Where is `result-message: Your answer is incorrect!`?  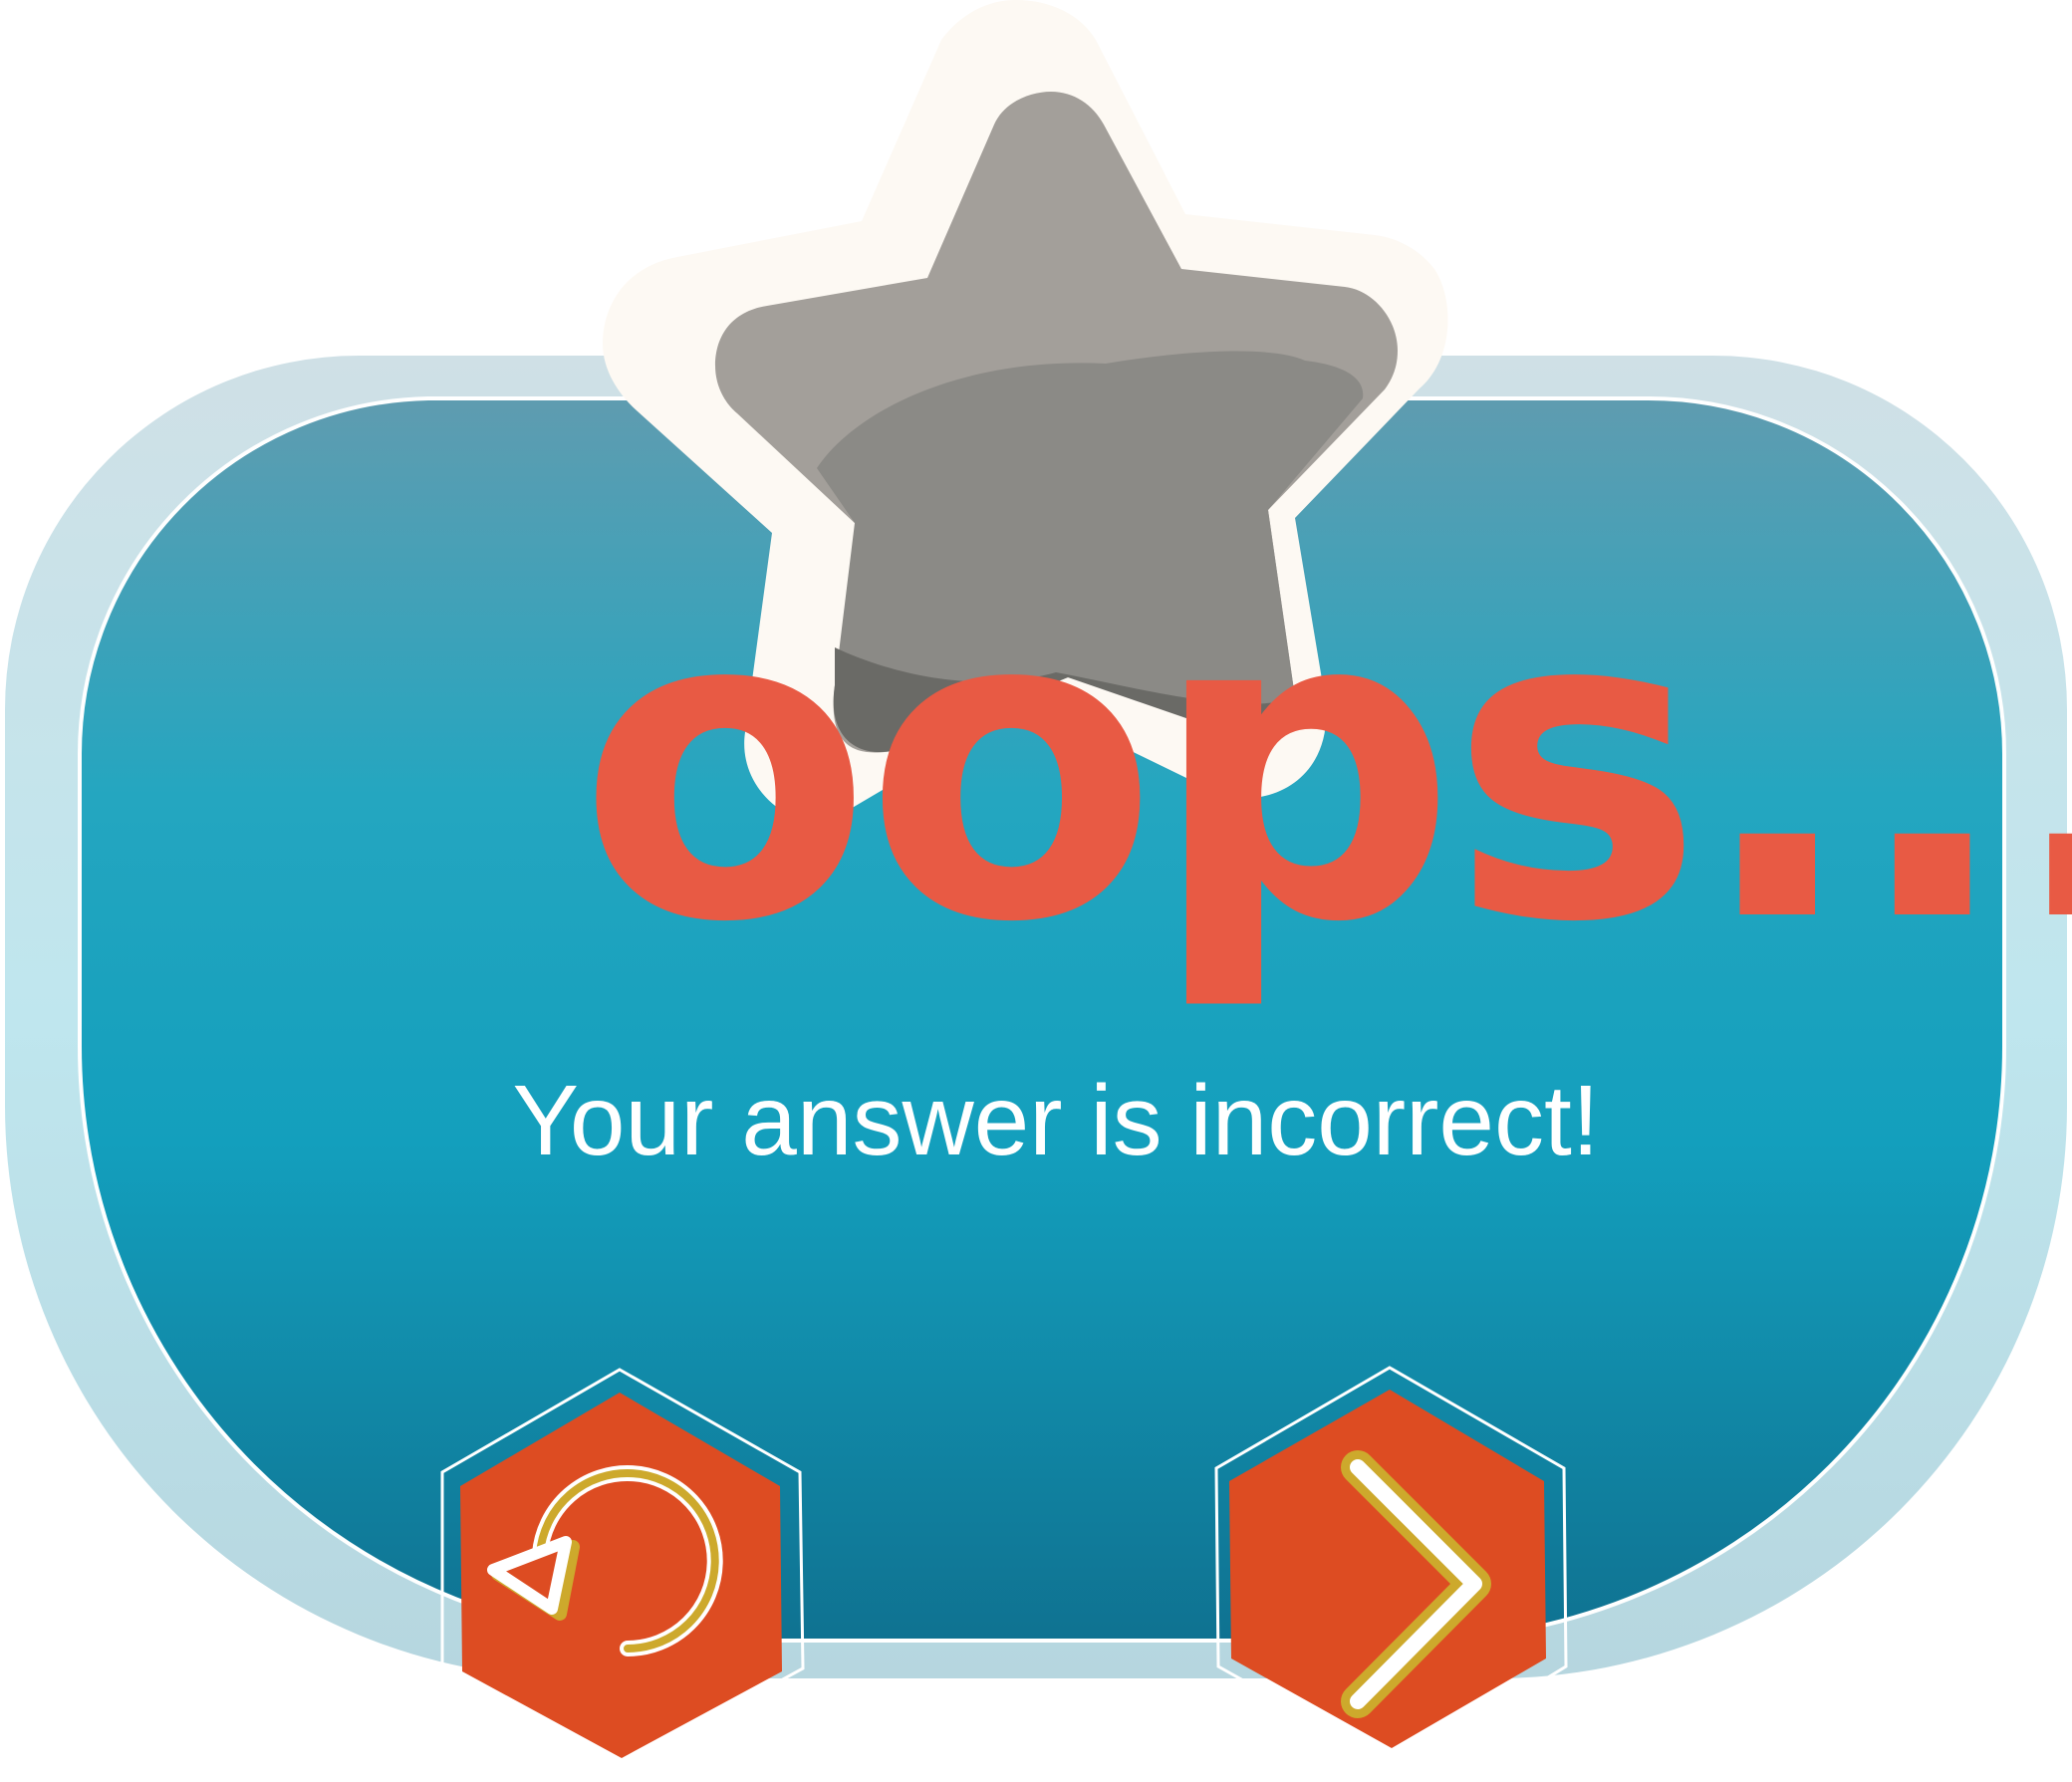 result-message: Your answer is incorrect! is located at coordinates (1056, 1120).